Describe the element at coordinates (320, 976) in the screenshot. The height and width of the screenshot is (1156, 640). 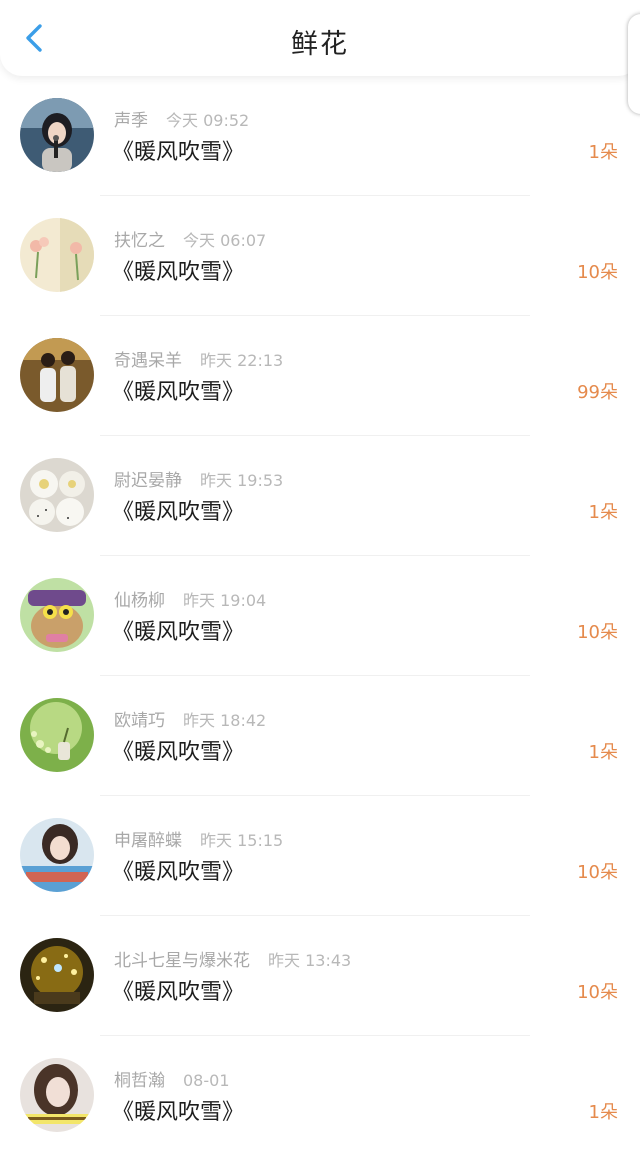
I see `list-item: 北斗七星与爆米花 昨天 13:43 《暖风吹雪》 10朵` at that location.